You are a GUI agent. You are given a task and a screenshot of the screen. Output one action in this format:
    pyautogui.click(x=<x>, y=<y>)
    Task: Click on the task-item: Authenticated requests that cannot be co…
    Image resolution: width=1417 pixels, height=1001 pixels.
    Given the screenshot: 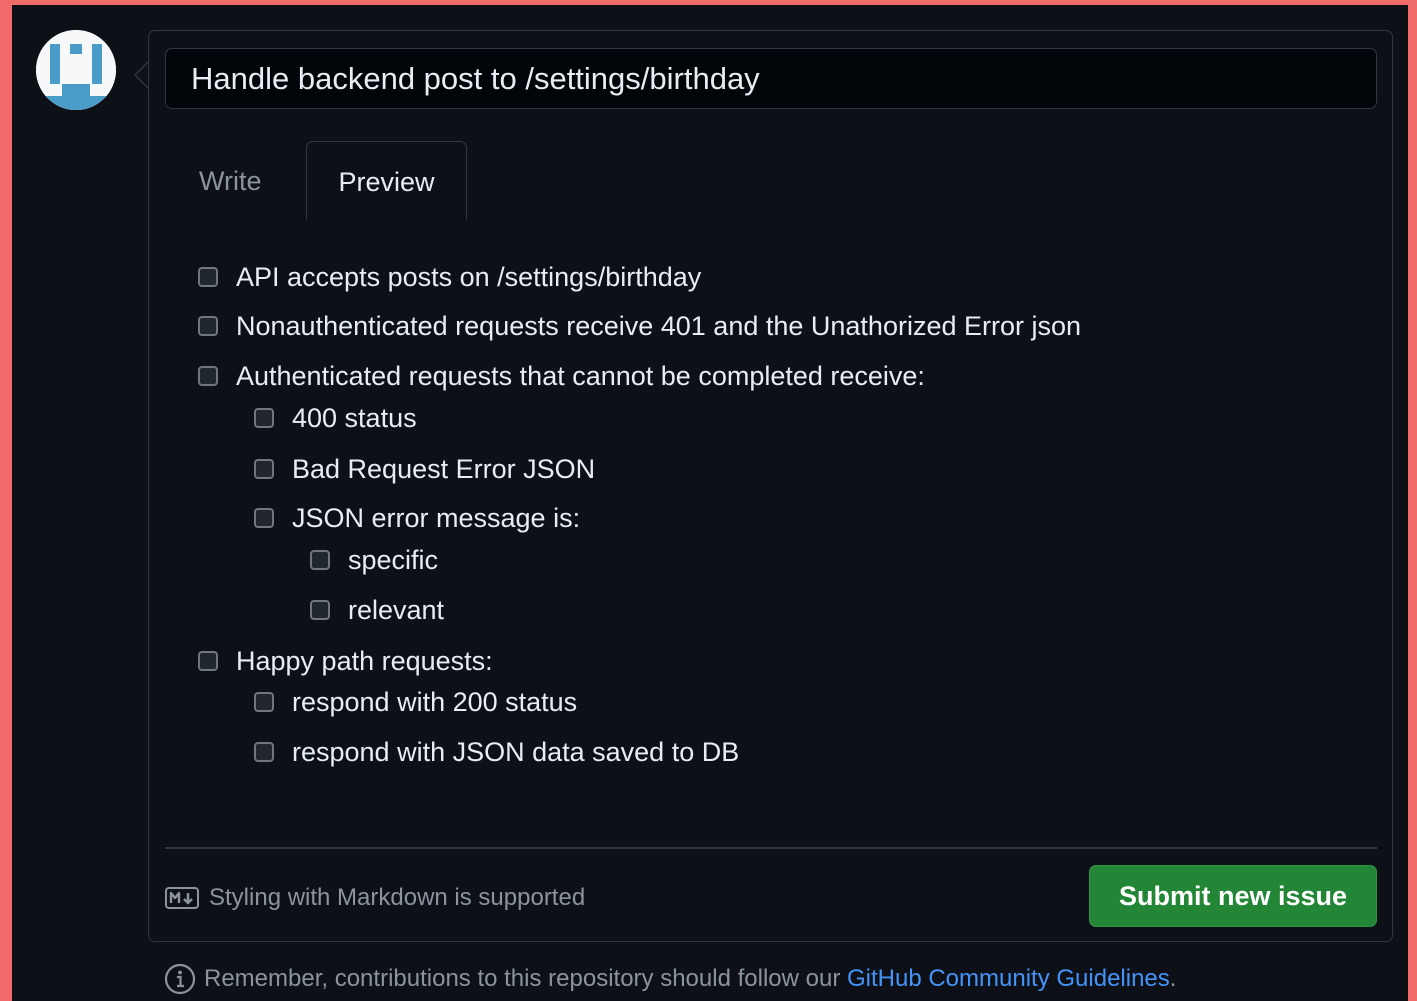 What is the action you would take?
    pyautogui.click(x=561, y=376)
    